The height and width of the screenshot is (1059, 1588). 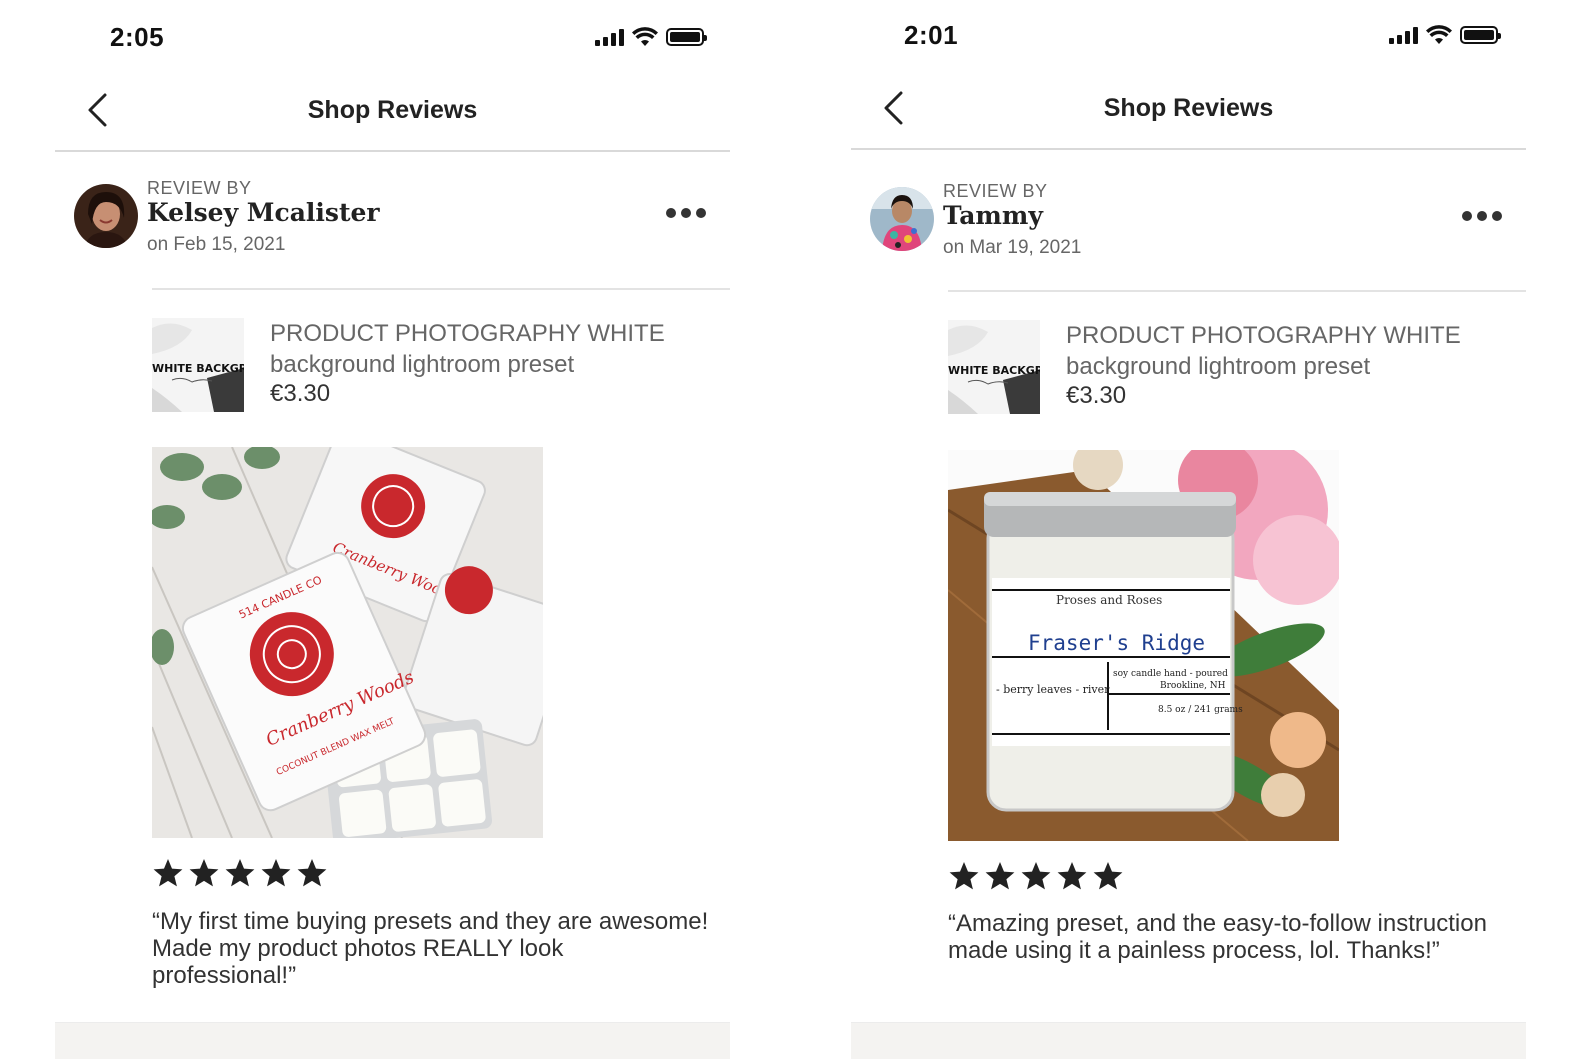 What do you see at coordinates (216, 244) in the screenshot?
I see `review-date: on Feb 15, 2021` at bounding box center [216, 244].